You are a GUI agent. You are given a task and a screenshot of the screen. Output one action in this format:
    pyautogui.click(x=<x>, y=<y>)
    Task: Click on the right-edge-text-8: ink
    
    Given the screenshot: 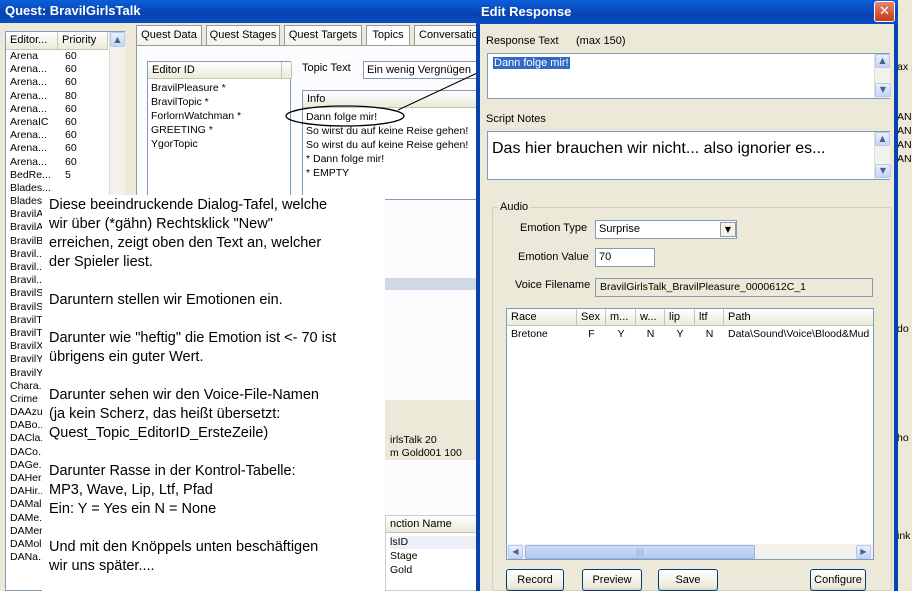 What is the action you would take?
    pyautogui.click(x=904, y=536)
    